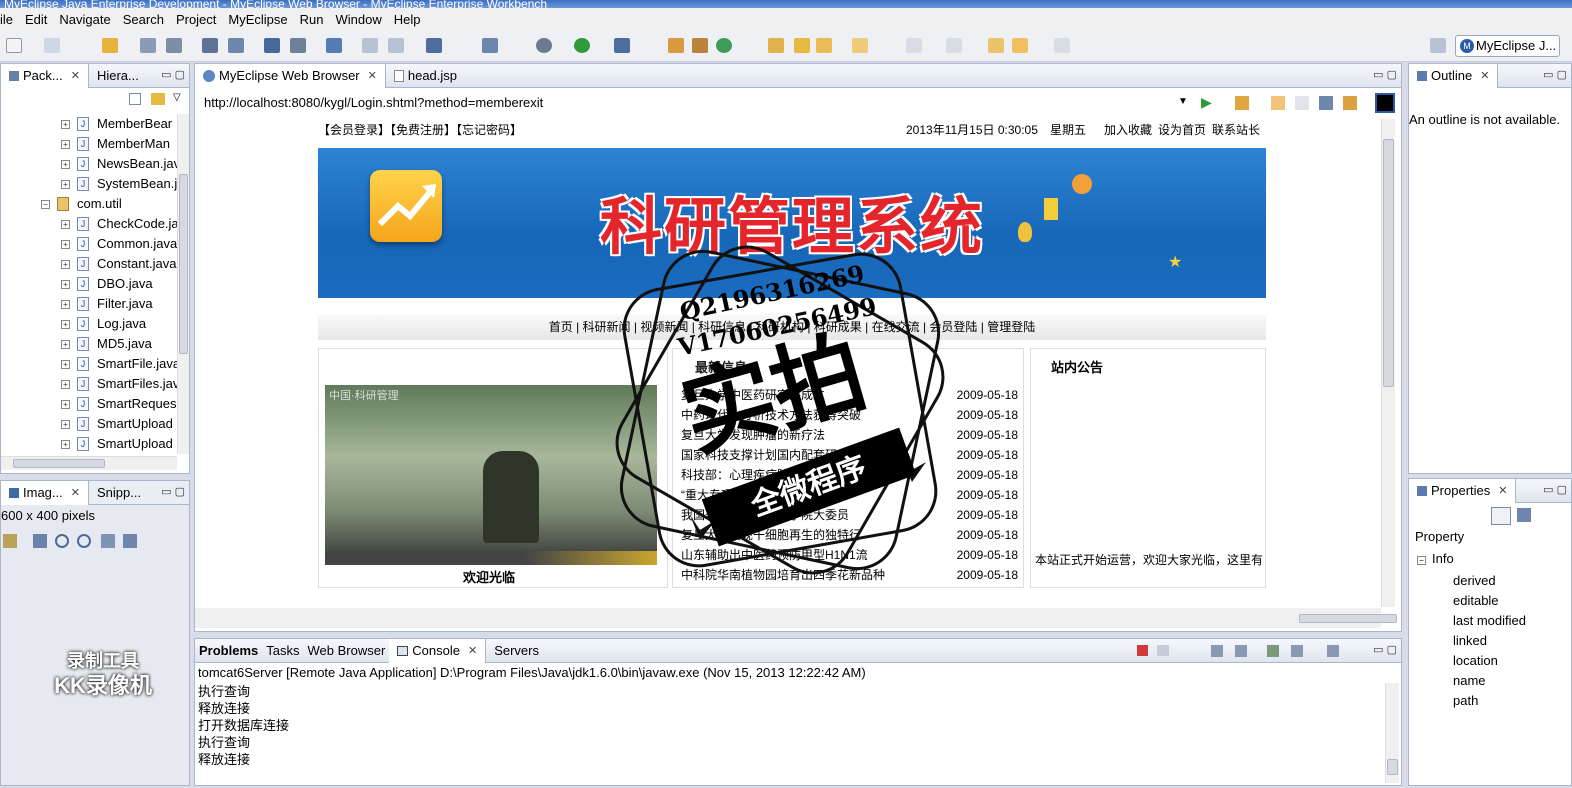 This screenshot has width=1572, height=788. Describe the element at coordinates (1512, 681) in the screenshot. I see `property-row: name` at that location.